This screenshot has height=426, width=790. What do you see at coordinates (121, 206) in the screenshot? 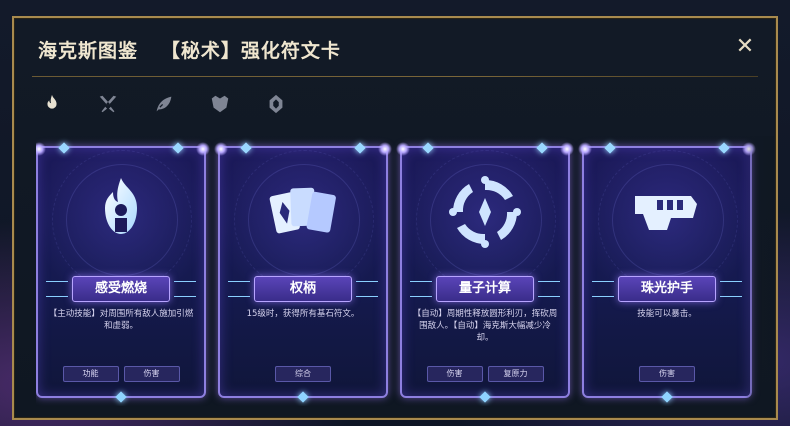
I see `burning-figure-icon` at bounding box center [121, 206].